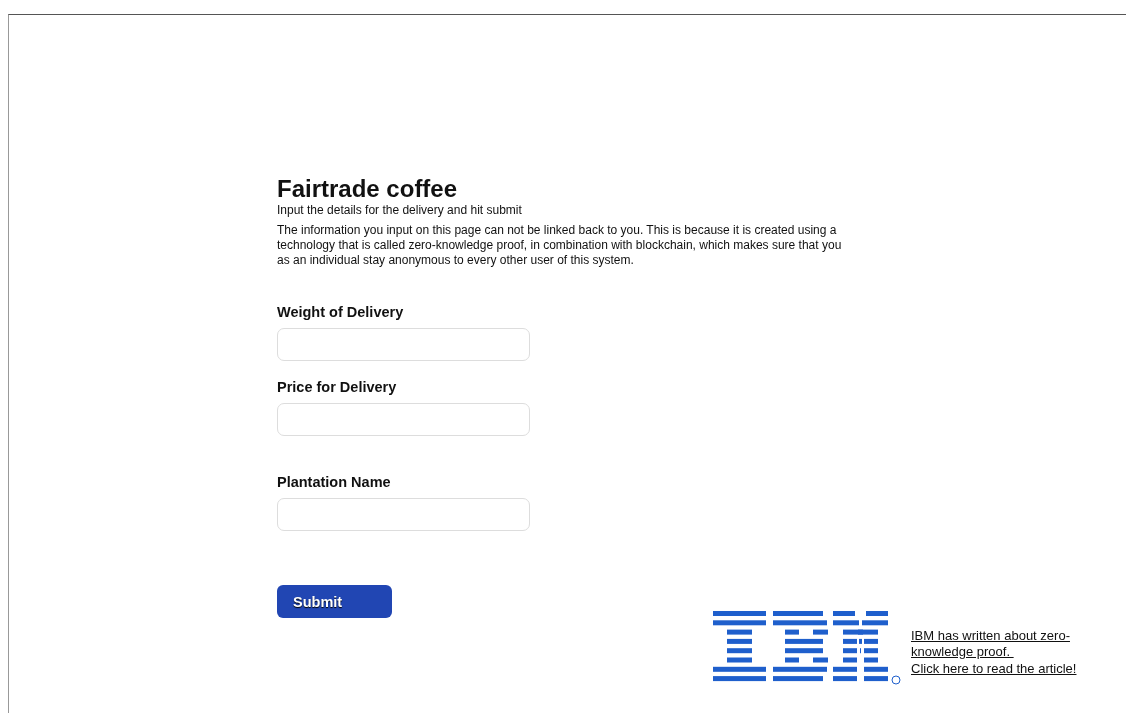 The height and width of the screenshot is (713, 1126). I want to click on page-title: Fairtrade coffee, so click(368, 189).